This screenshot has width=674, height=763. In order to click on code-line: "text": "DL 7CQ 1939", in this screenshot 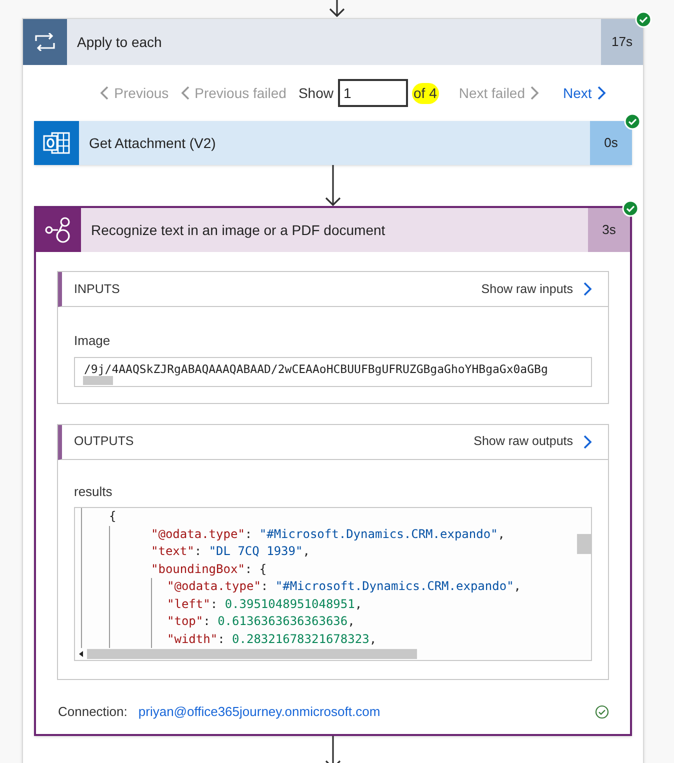, I will do `click(230, 551)`.